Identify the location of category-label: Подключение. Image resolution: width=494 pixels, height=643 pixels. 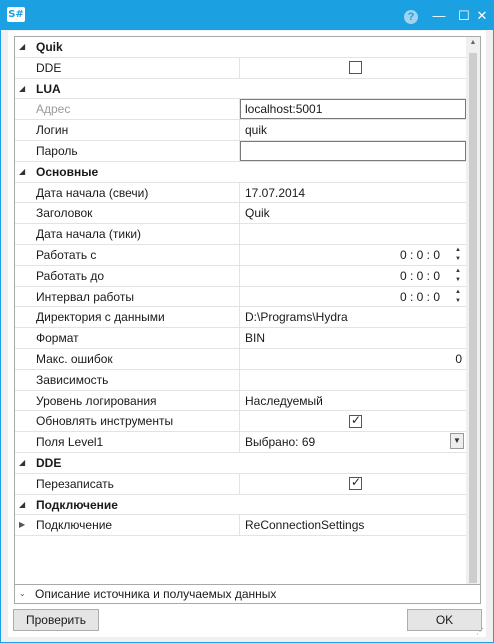
(77, 504).